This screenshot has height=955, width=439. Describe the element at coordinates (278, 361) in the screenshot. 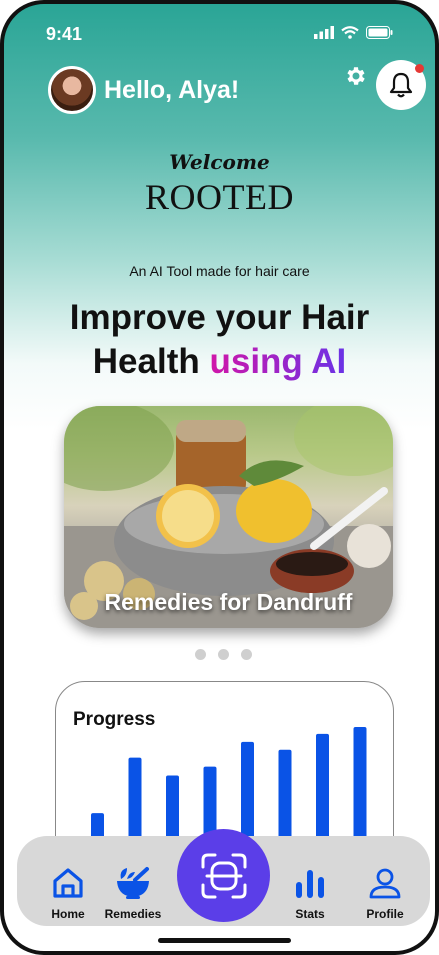

I see `headline-accent: using AI` at that location.